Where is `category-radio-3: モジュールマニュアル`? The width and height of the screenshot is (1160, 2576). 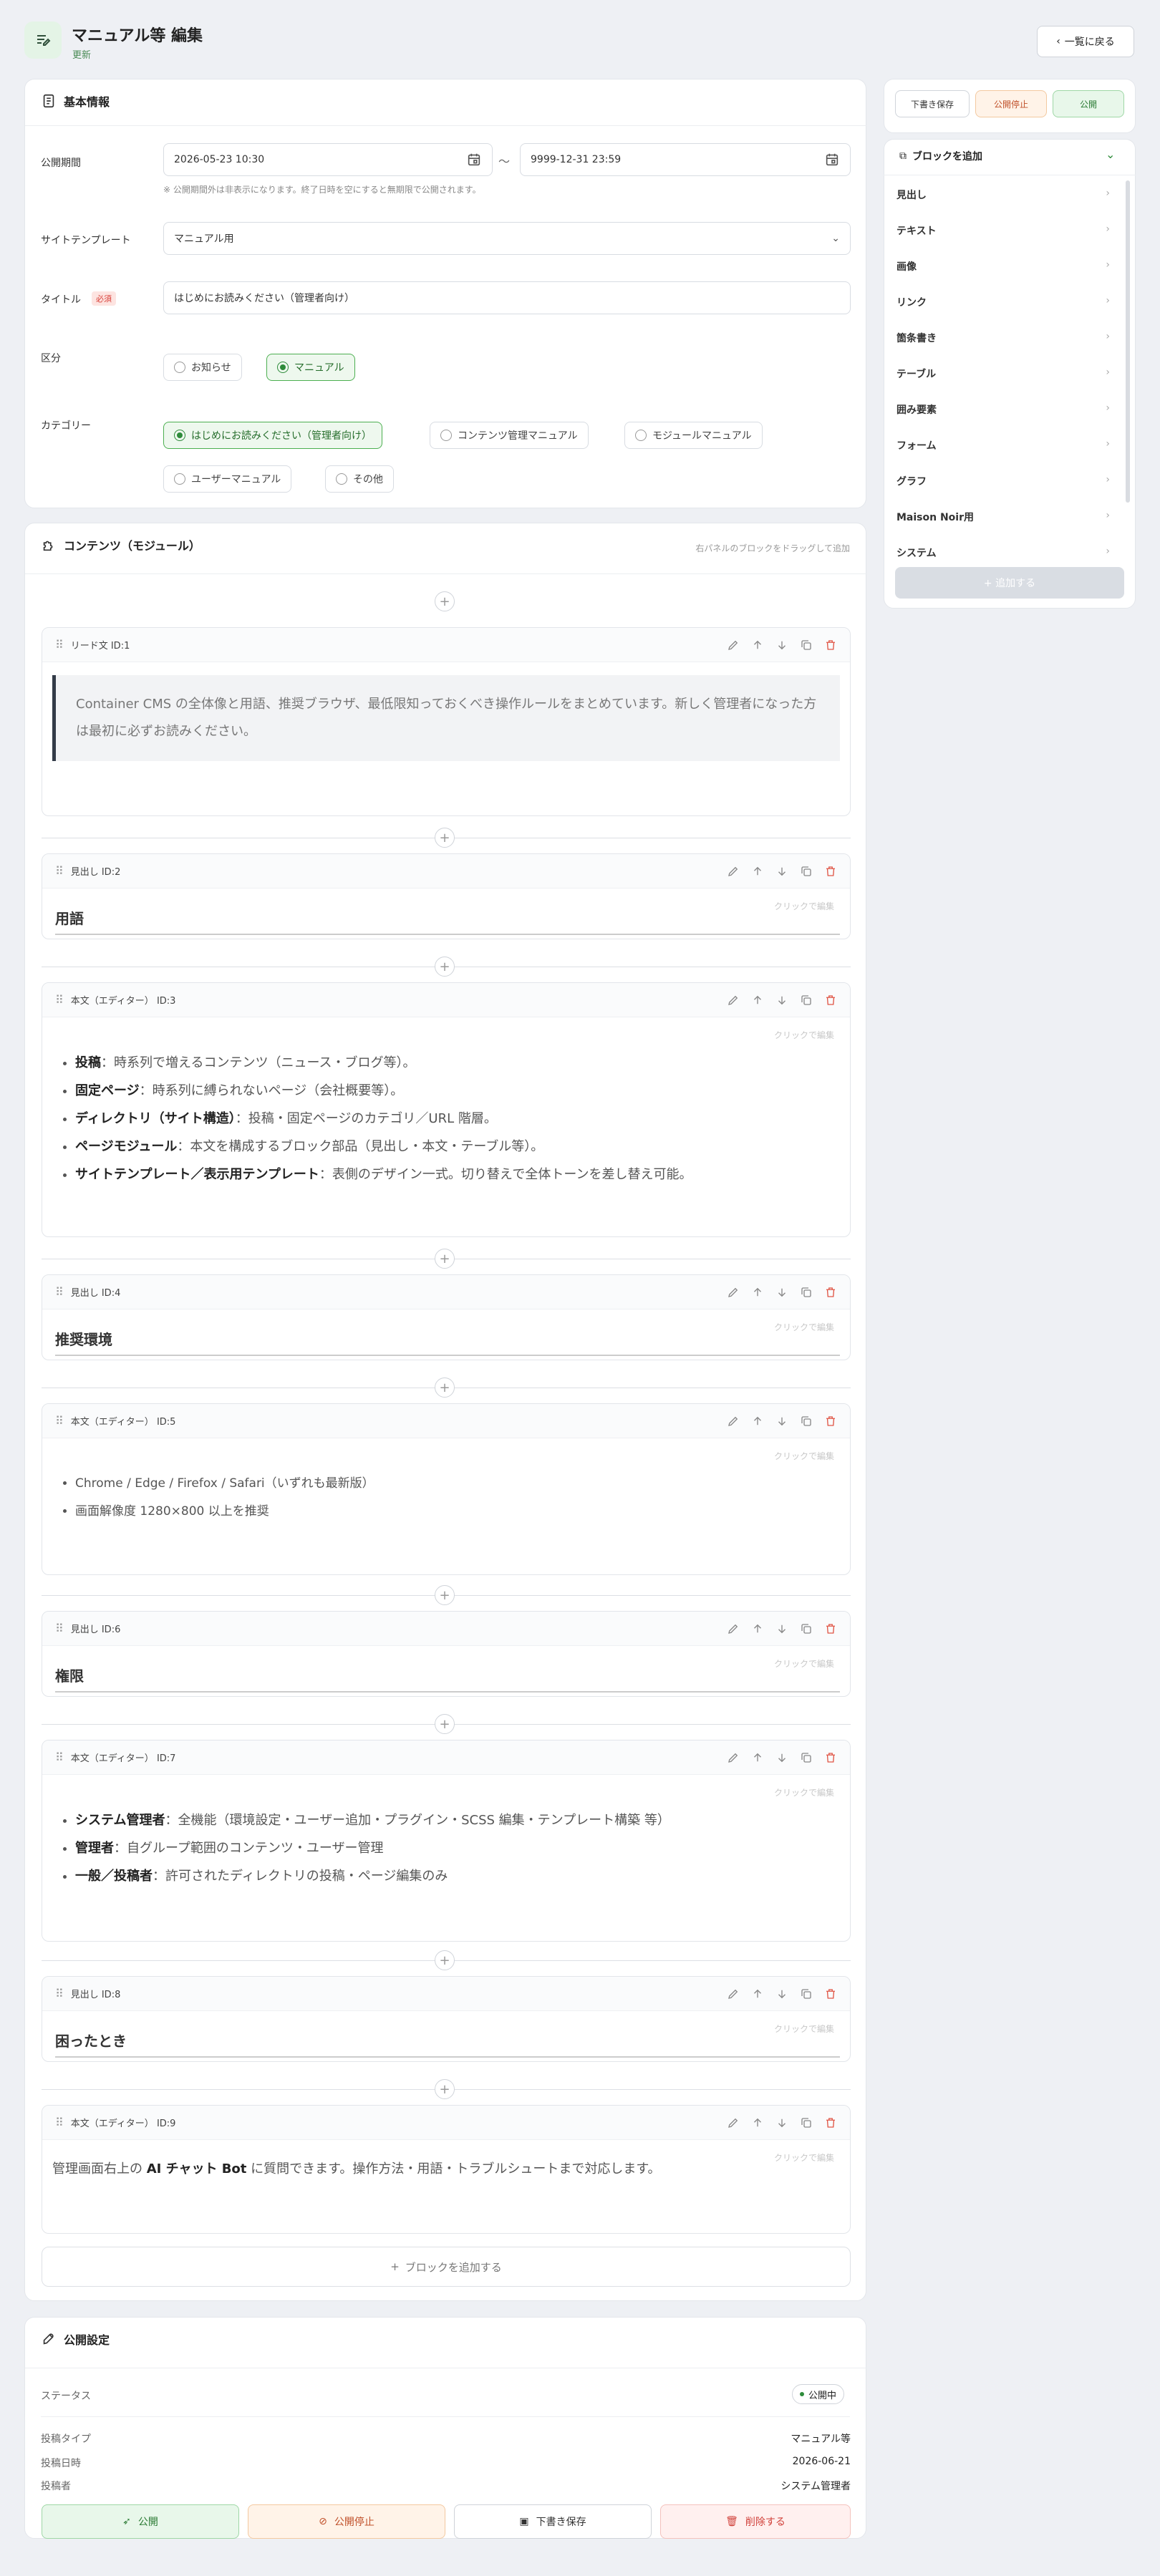 category-radio-3: モジュールマニュアル is located at coordinates (693, 436).